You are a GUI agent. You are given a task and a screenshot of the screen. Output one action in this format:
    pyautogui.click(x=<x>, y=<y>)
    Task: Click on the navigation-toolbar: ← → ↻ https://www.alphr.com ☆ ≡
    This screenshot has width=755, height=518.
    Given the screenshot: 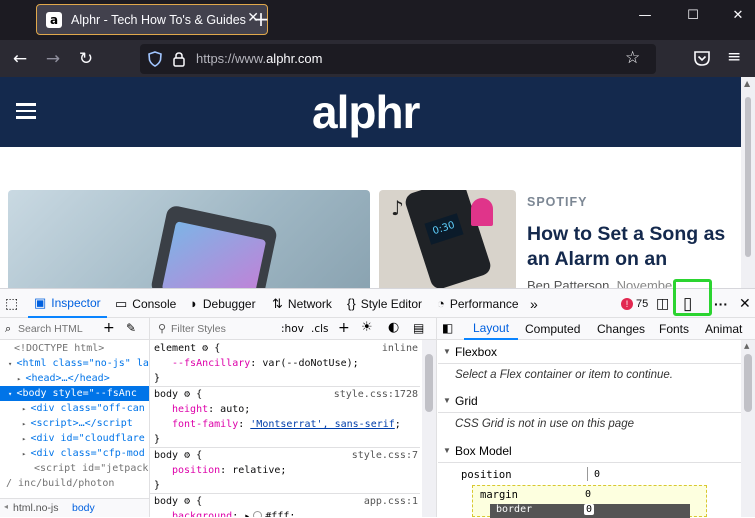 What is the action you would take?
    pyautogui.click(x=377, y=58)
    